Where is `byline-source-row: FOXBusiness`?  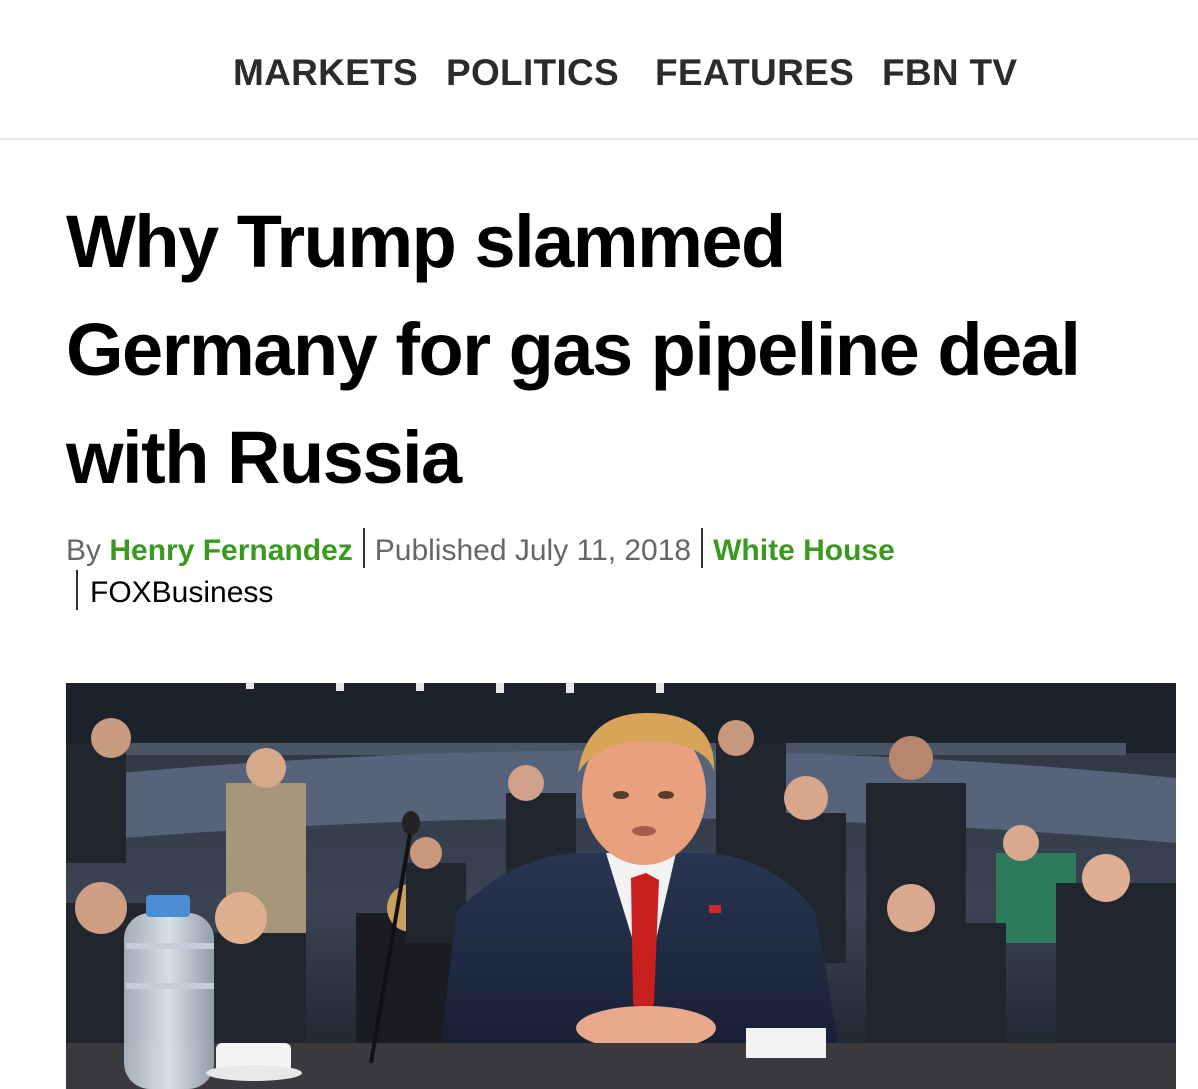
byline-source-row: FOXBusiness is located at coordinates (174, 592).